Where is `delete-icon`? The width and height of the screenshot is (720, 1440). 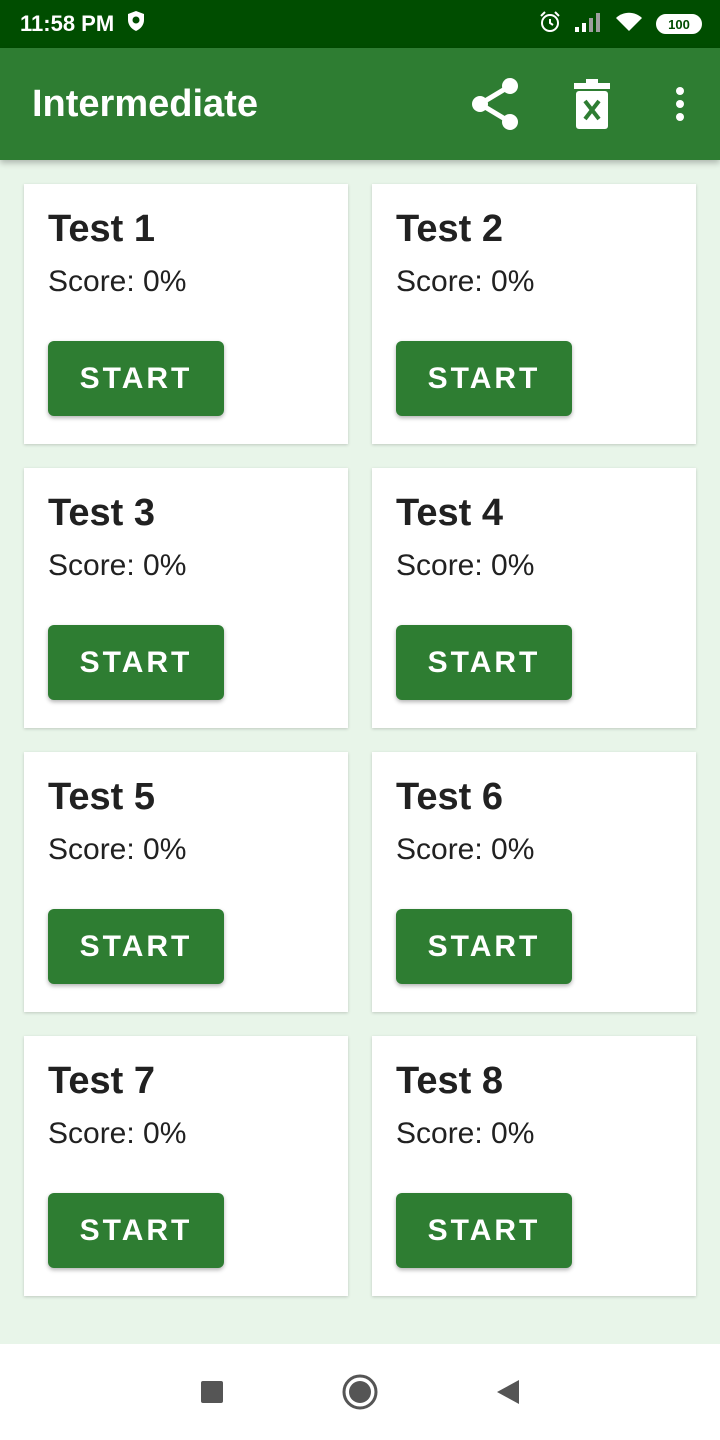 delete-icon is located at coordinates (592, 104).